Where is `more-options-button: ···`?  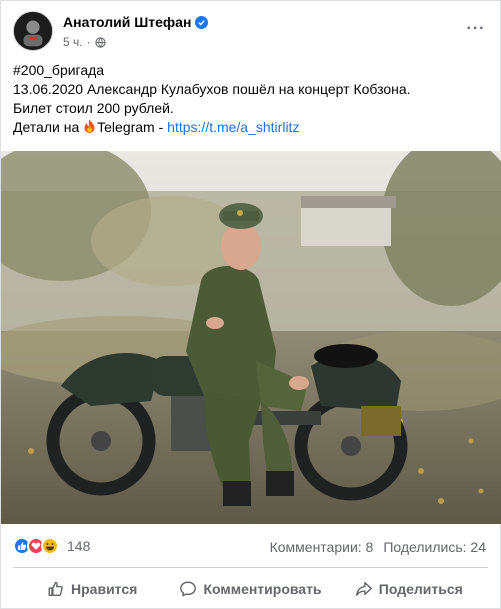
more-options-button: ··· is located at coordinates (476, 29).